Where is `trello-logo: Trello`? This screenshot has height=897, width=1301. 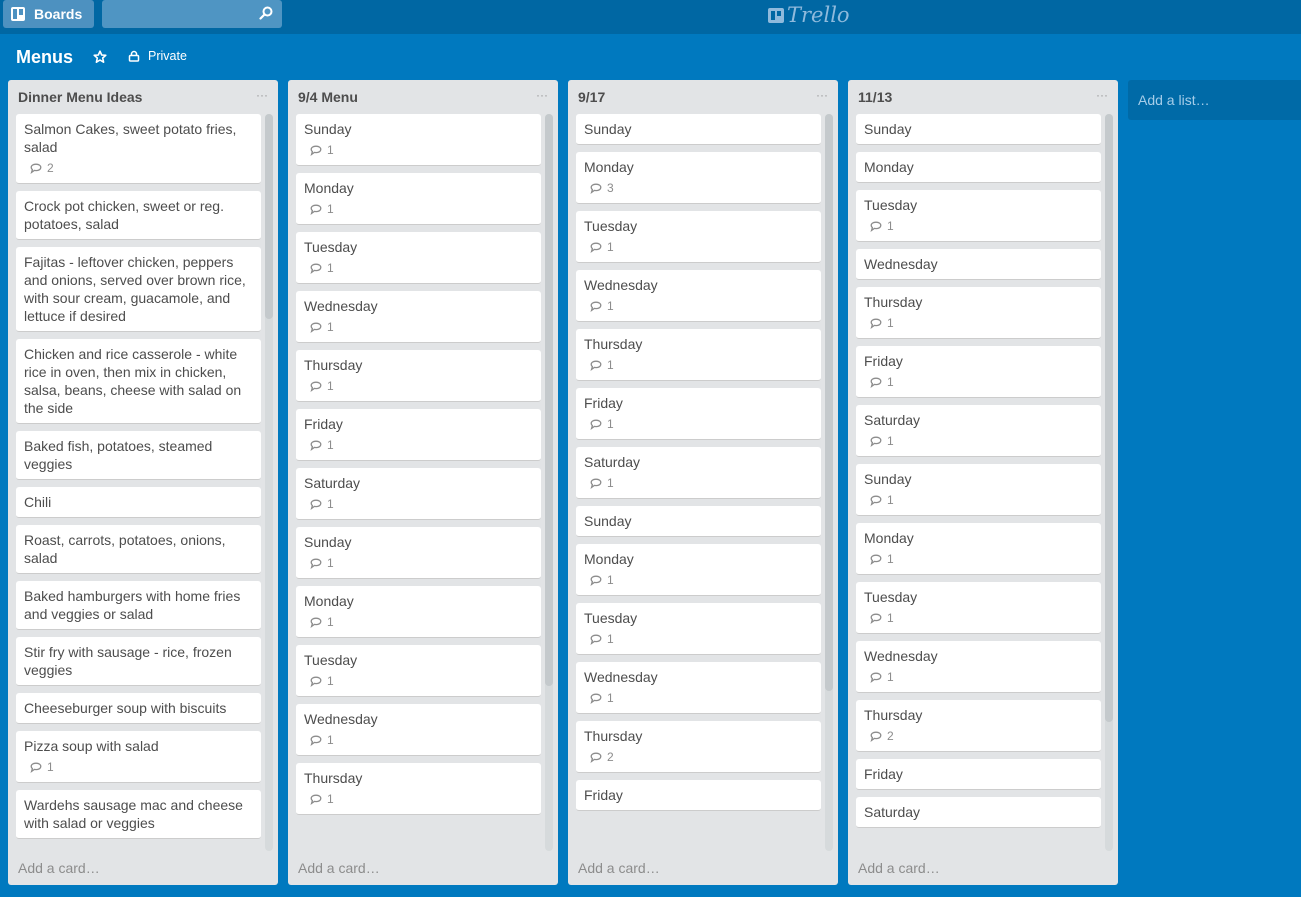 trello-logo: Trello is located at coordinates (809, 15).